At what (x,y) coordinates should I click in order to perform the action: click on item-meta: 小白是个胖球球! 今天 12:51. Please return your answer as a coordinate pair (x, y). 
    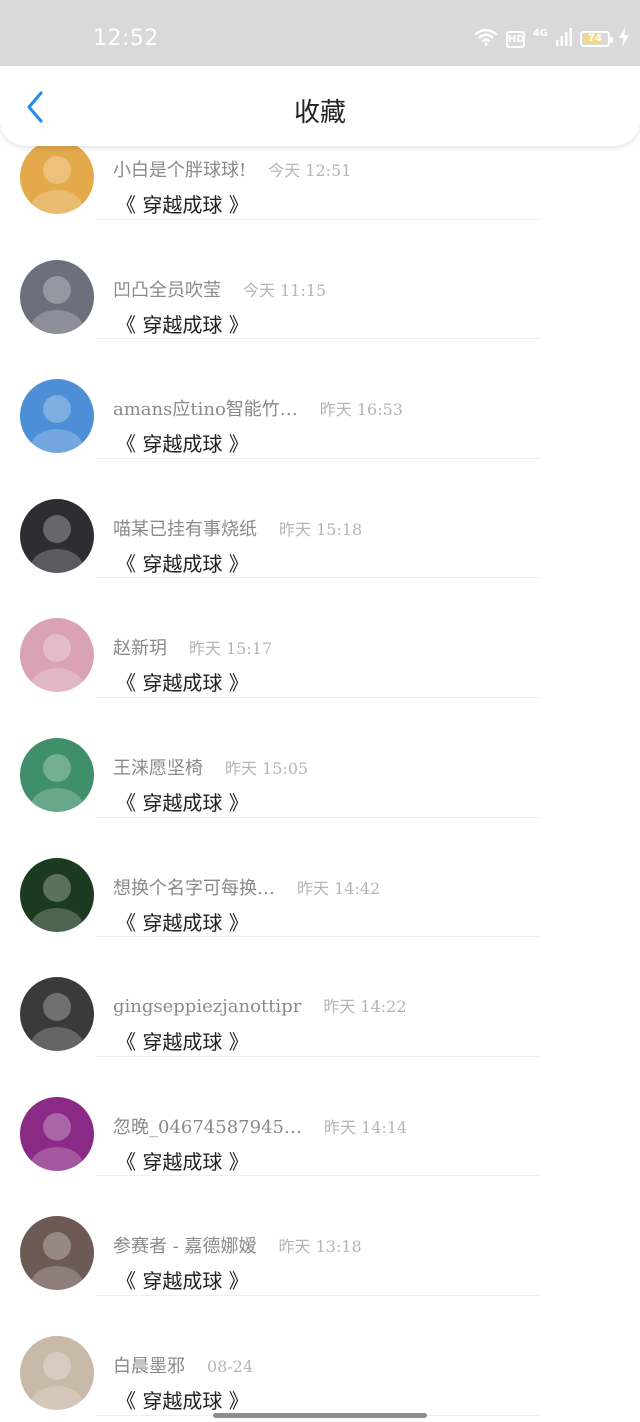
    Looking at the image, I should click on (232, 169).